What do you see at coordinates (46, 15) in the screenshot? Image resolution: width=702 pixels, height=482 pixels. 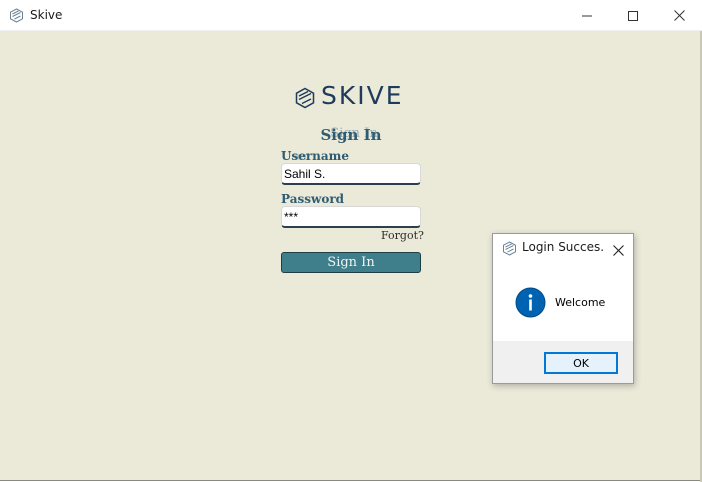 I see `window-title: Skive` at bounding box center [46, 15].